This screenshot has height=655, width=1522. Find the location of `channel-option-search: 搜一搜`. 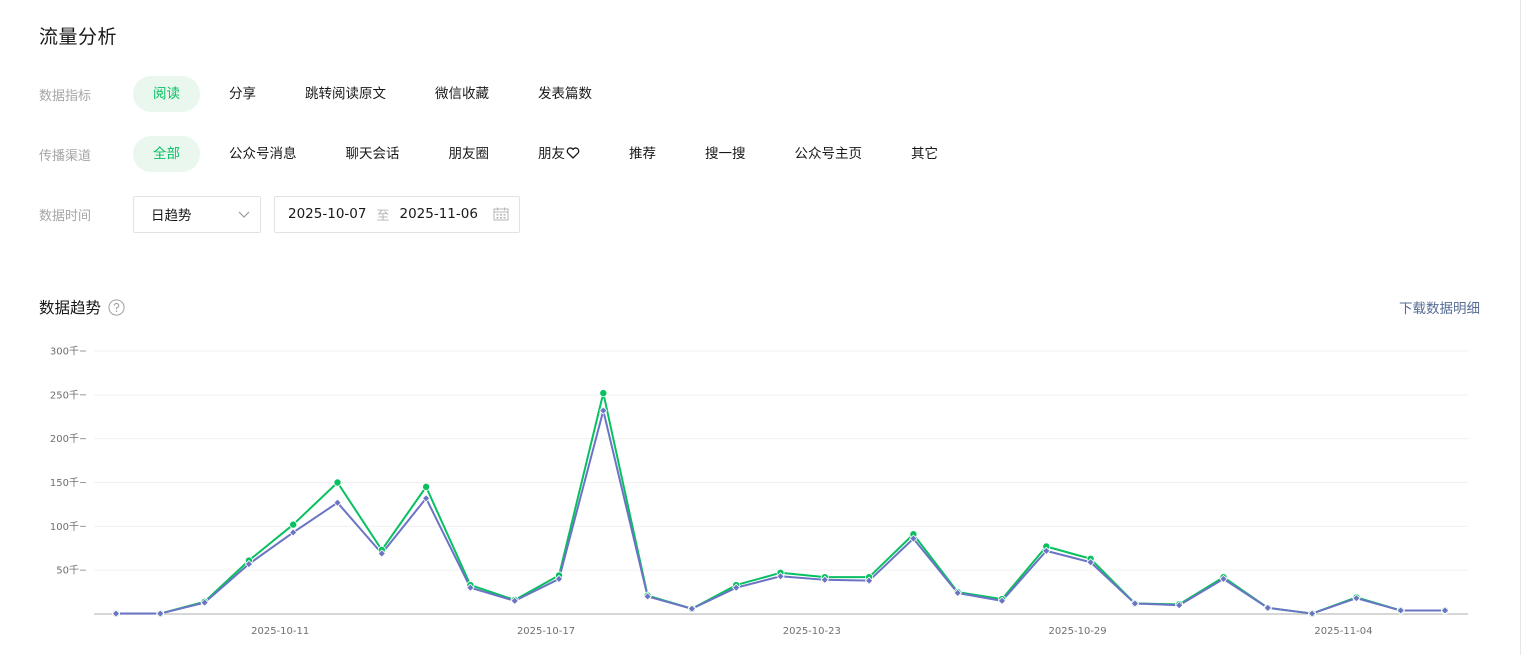

channel-option-search: 搜一搜 is located at coordinates (725, 154).